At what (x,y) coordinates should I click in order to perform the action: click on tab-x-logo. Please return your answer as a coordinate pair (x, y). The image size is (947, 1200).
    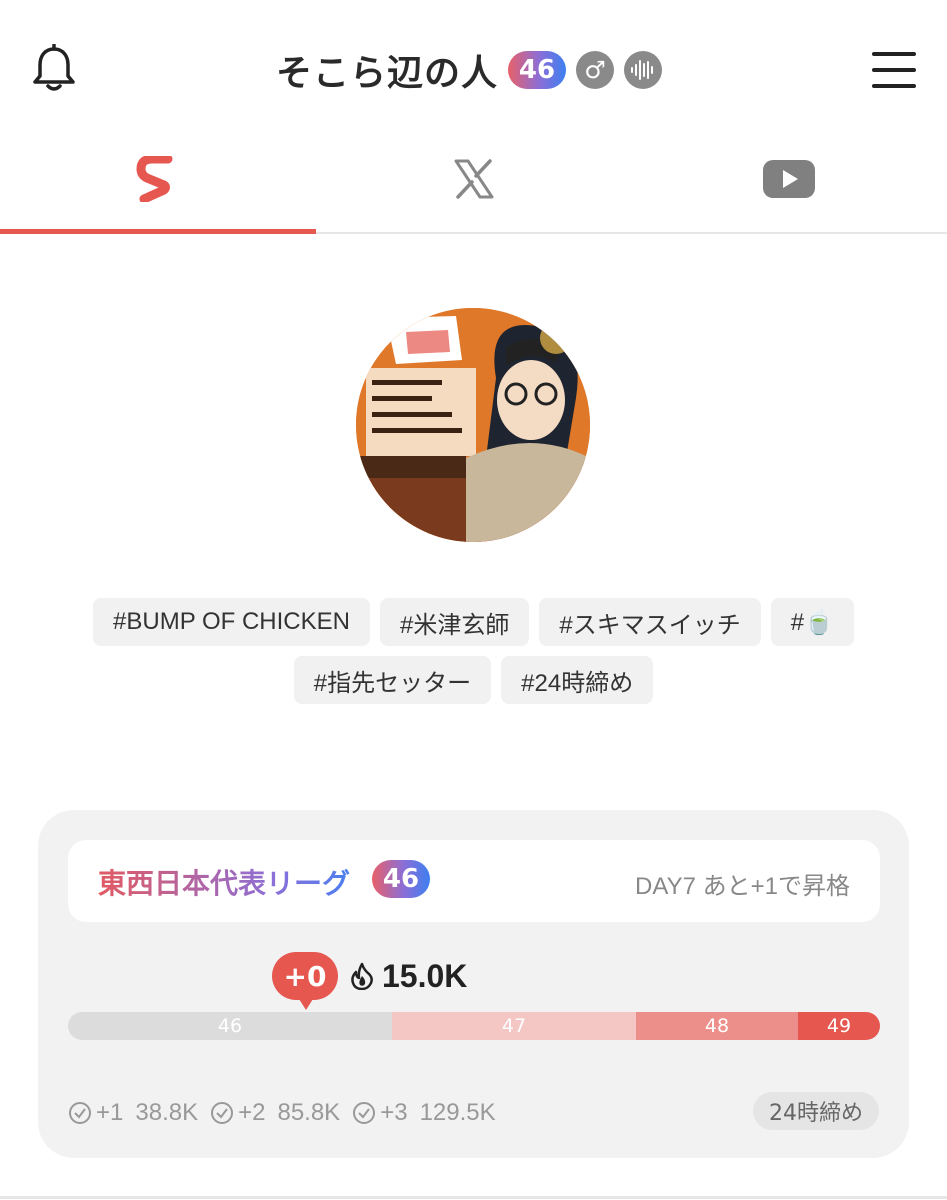
    Looking at the image, I should click on (474, 179).